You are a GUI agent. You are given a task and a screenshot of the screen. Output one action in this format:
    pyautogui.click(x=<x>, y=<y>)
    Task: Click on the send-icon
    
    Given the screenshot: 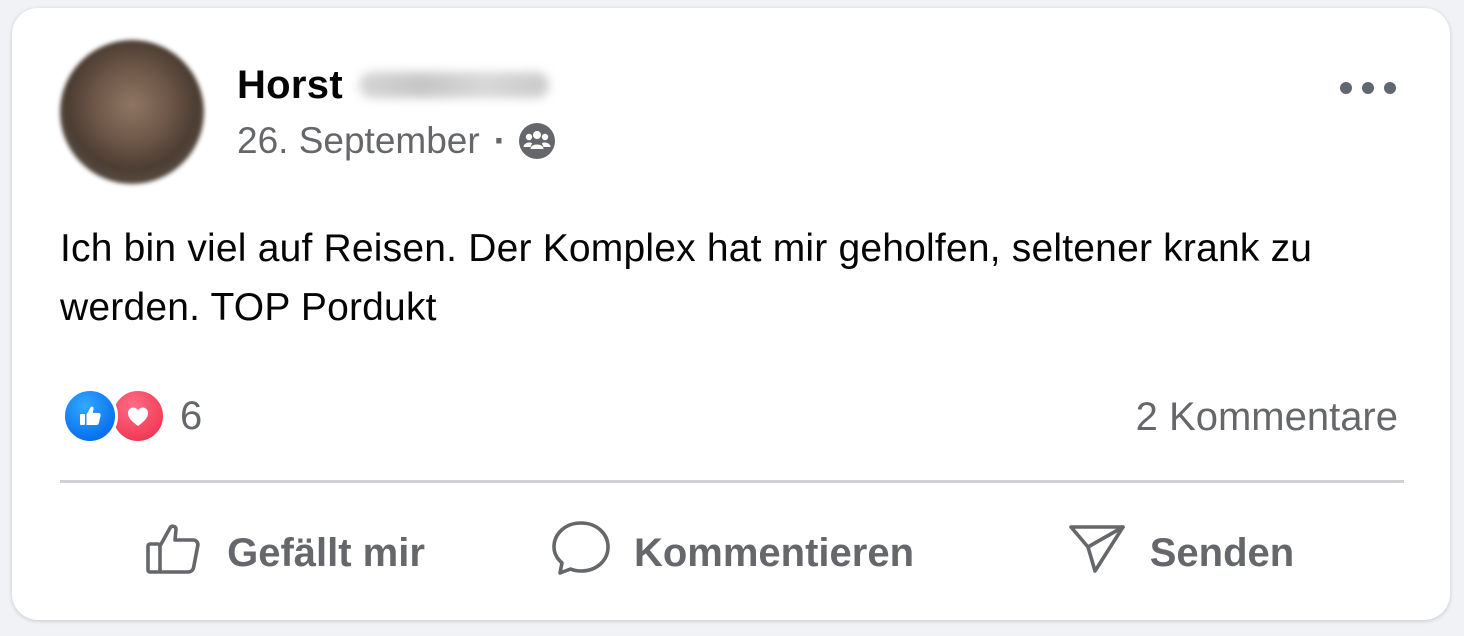 What is the action you would take?
    pyautogui.click(x=1108, y=553)
    